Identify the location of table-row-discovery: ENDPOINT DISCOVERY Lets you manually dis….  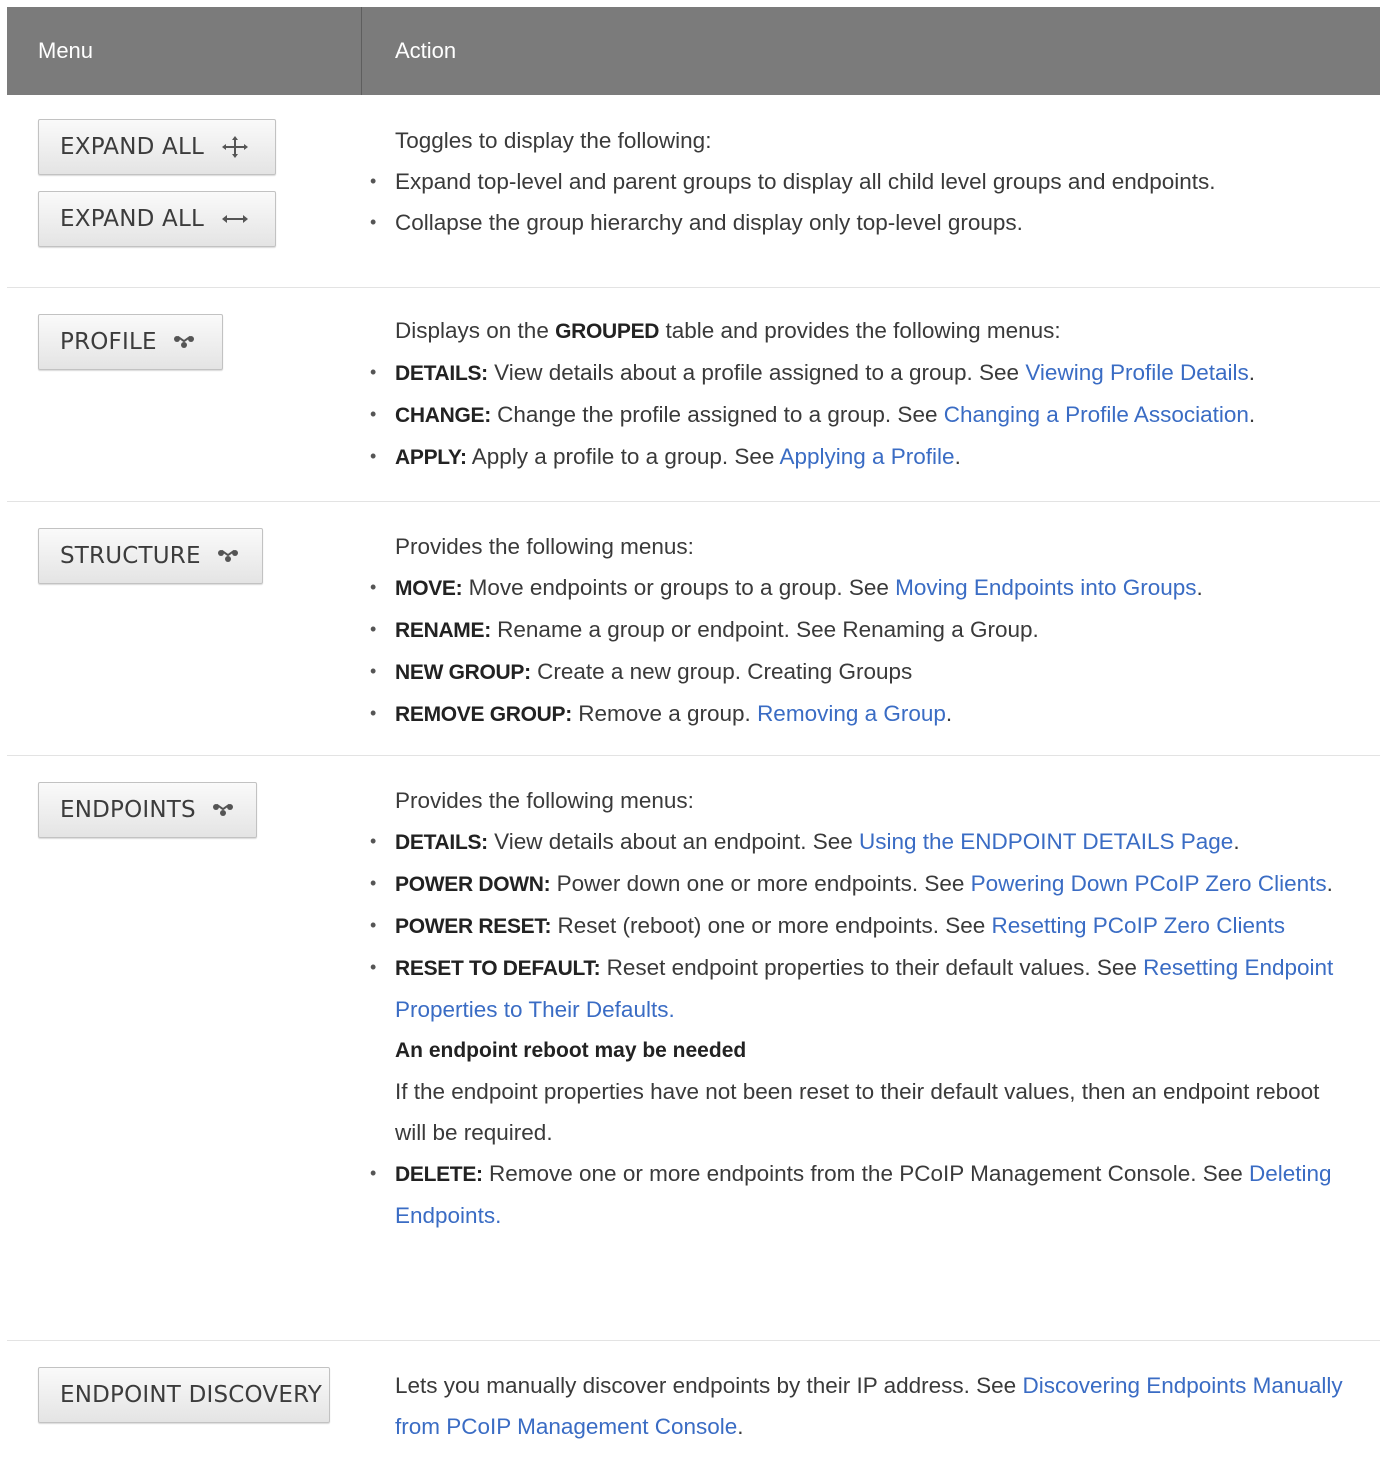
(693, 1401).